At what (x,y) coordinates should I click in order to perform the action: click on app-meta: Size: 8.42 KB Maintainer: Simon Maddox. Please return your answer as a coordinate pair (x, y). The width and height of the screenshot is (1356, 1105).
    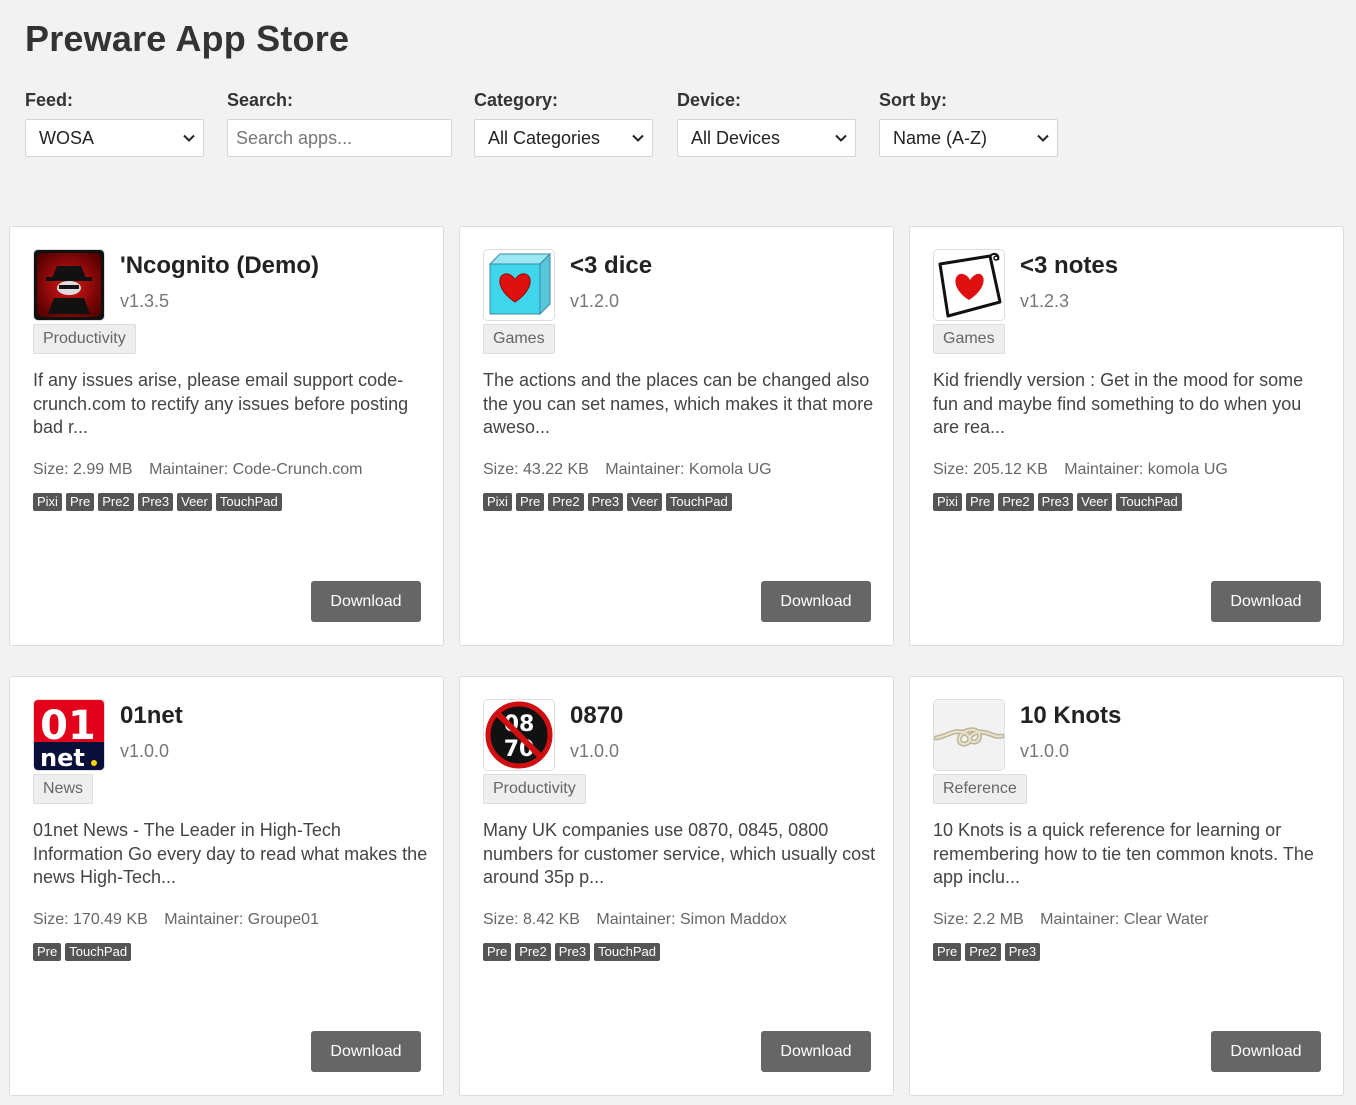
    Looking at the image, I should click on (635, 920).